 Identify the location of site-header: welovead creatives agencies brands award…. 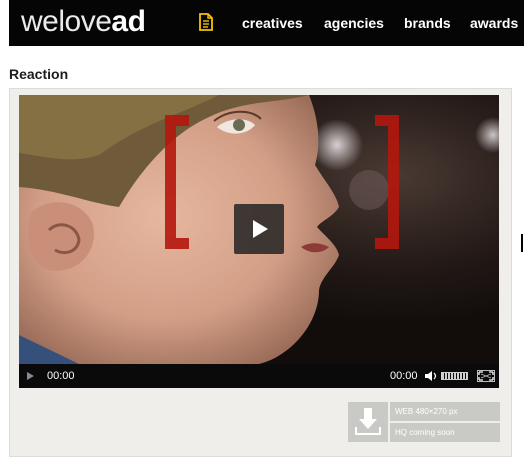
(266, 23).